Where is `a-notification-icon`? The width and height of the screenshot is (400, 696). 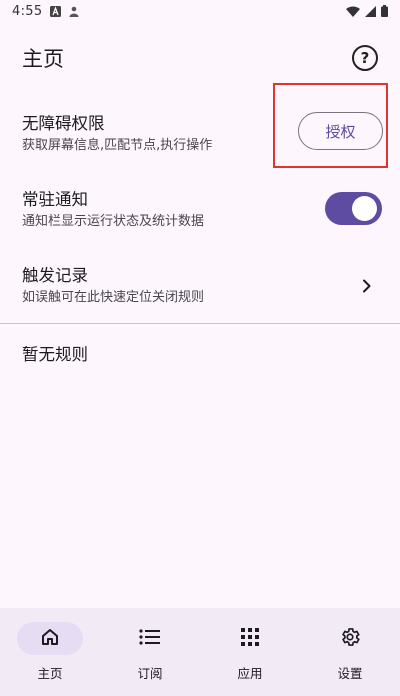 a-notification-icon is located at coordinates (56, 11).